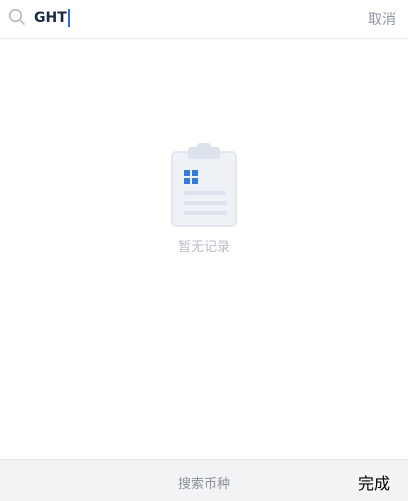 This screenshot has width=408, height=501. Describe the element at coordinates (68, 18) in the screenshot. I see `text-caret` at that location.